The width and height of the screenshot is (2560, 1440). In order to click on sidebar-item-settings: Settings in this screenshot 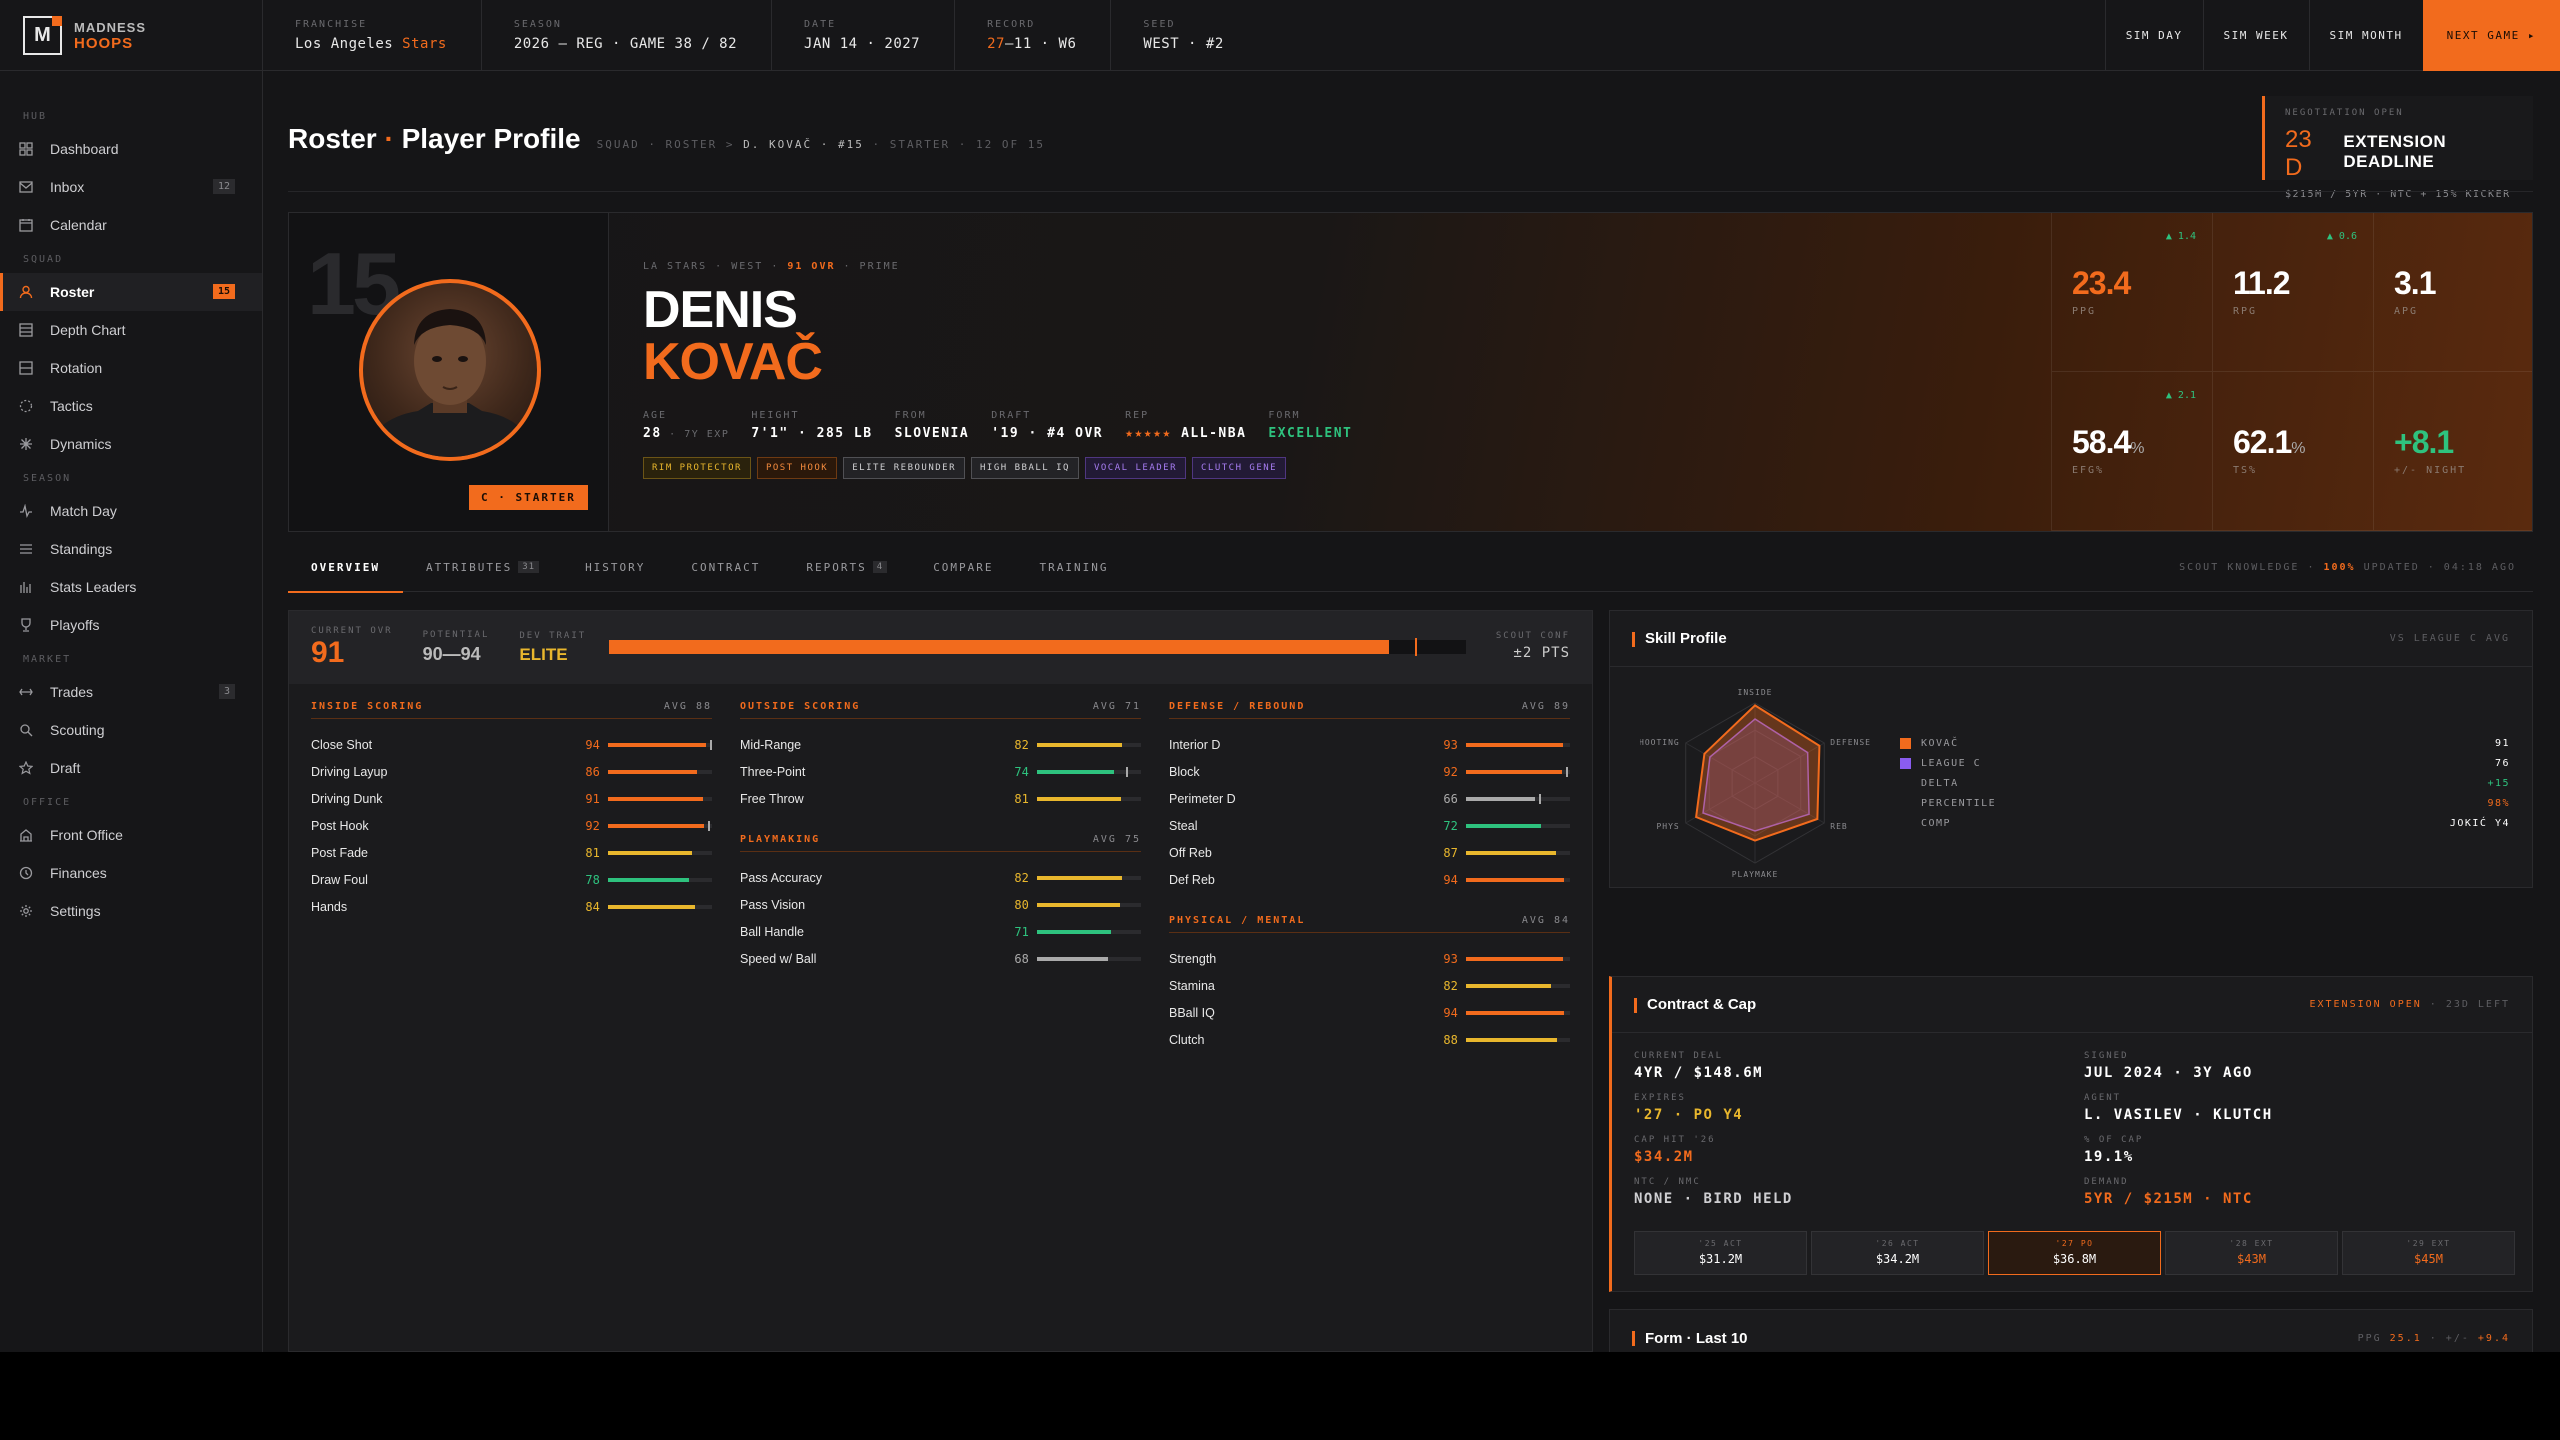, I will do `click(131, 911)`.